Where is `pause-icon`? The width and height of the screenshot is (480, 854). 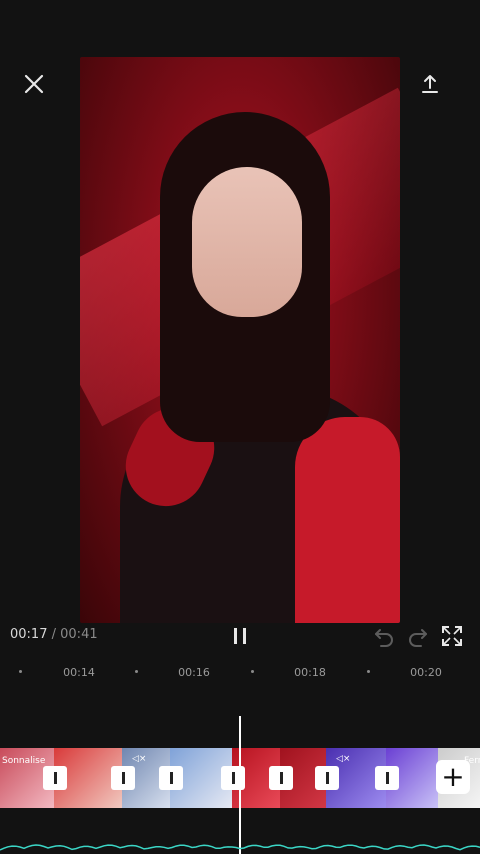 pause-icon is located at coordinates (240, 636).